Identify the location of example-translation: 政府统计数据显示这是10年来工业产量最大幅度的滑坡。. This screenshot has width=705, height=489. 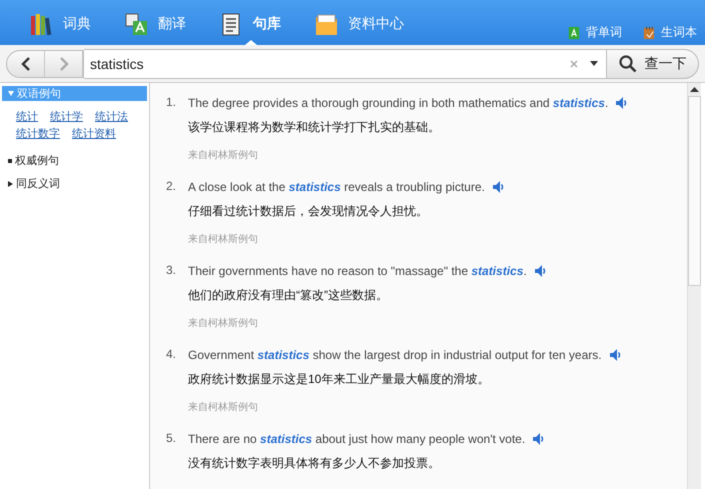
(339, 379).